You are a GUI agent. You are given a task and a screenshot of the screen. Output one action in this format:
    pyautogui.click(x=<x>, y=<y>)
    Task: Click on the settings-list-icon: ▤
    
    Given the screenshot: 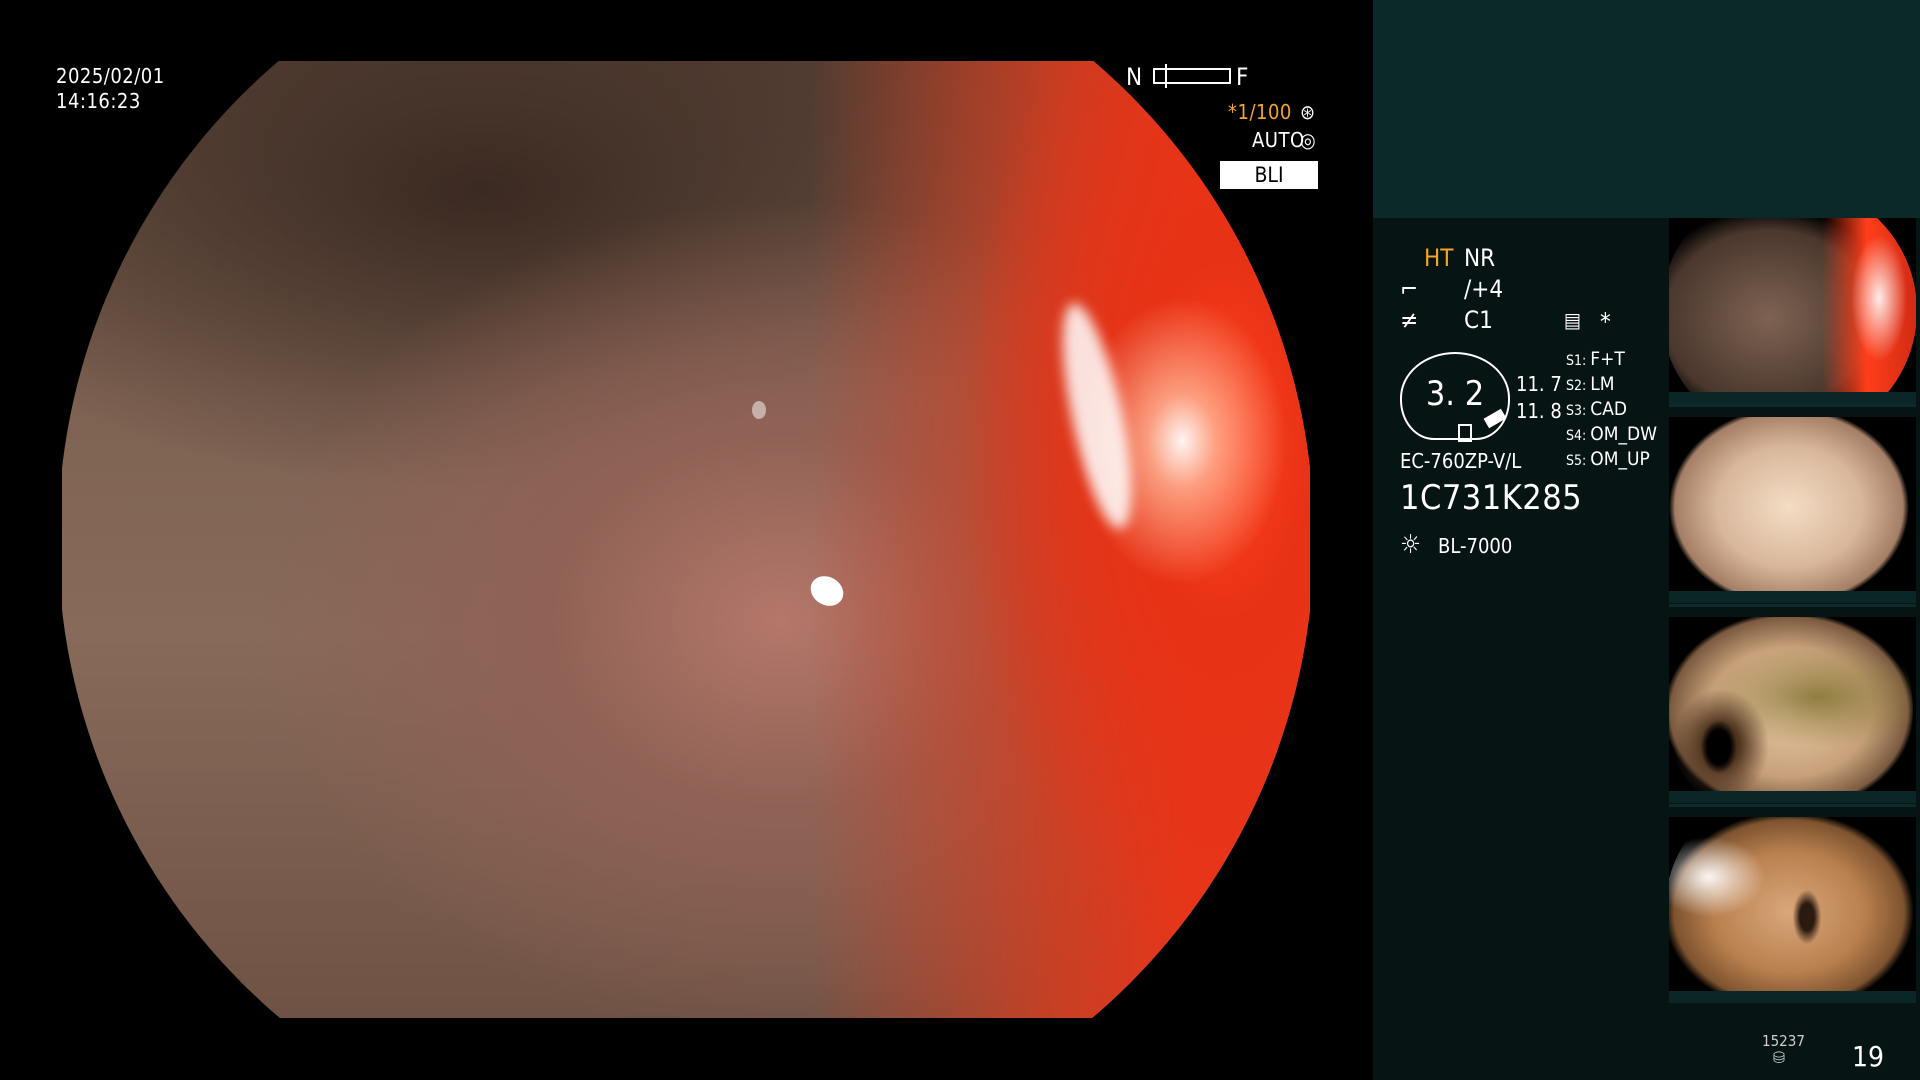 What is the action you would take?
    pyautogui.click(x=1573, y=320)
    